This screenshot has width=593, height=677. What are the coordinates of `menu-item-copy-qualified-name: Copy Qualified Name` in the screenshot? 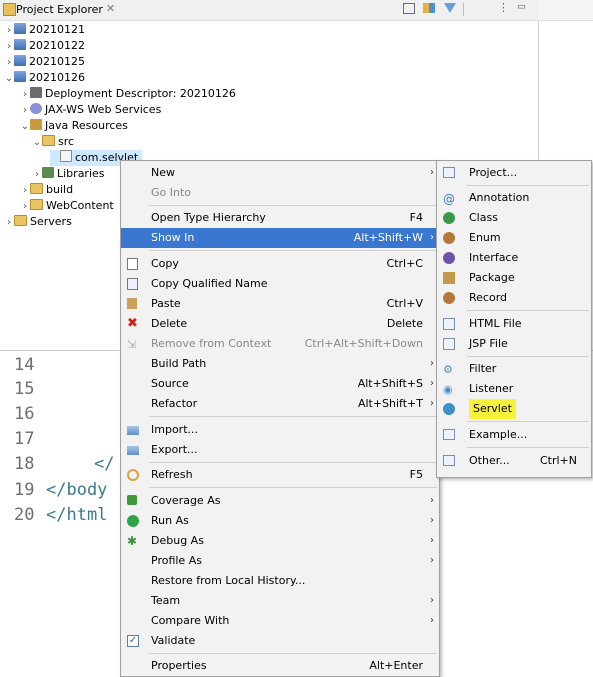 It's located at (280, 284).